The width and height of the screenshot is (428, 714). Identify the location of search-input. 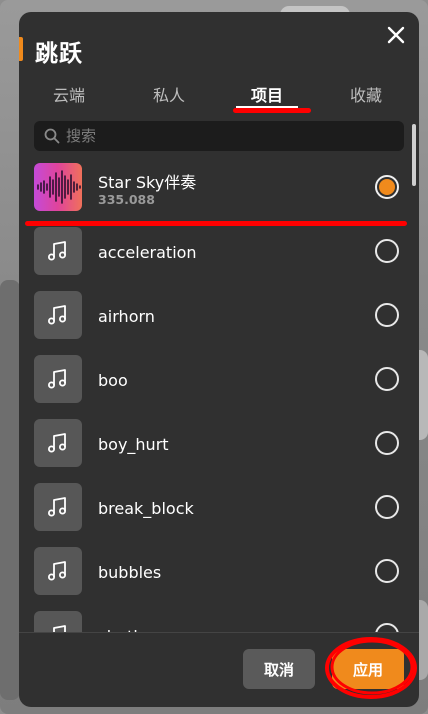
(226, 136).